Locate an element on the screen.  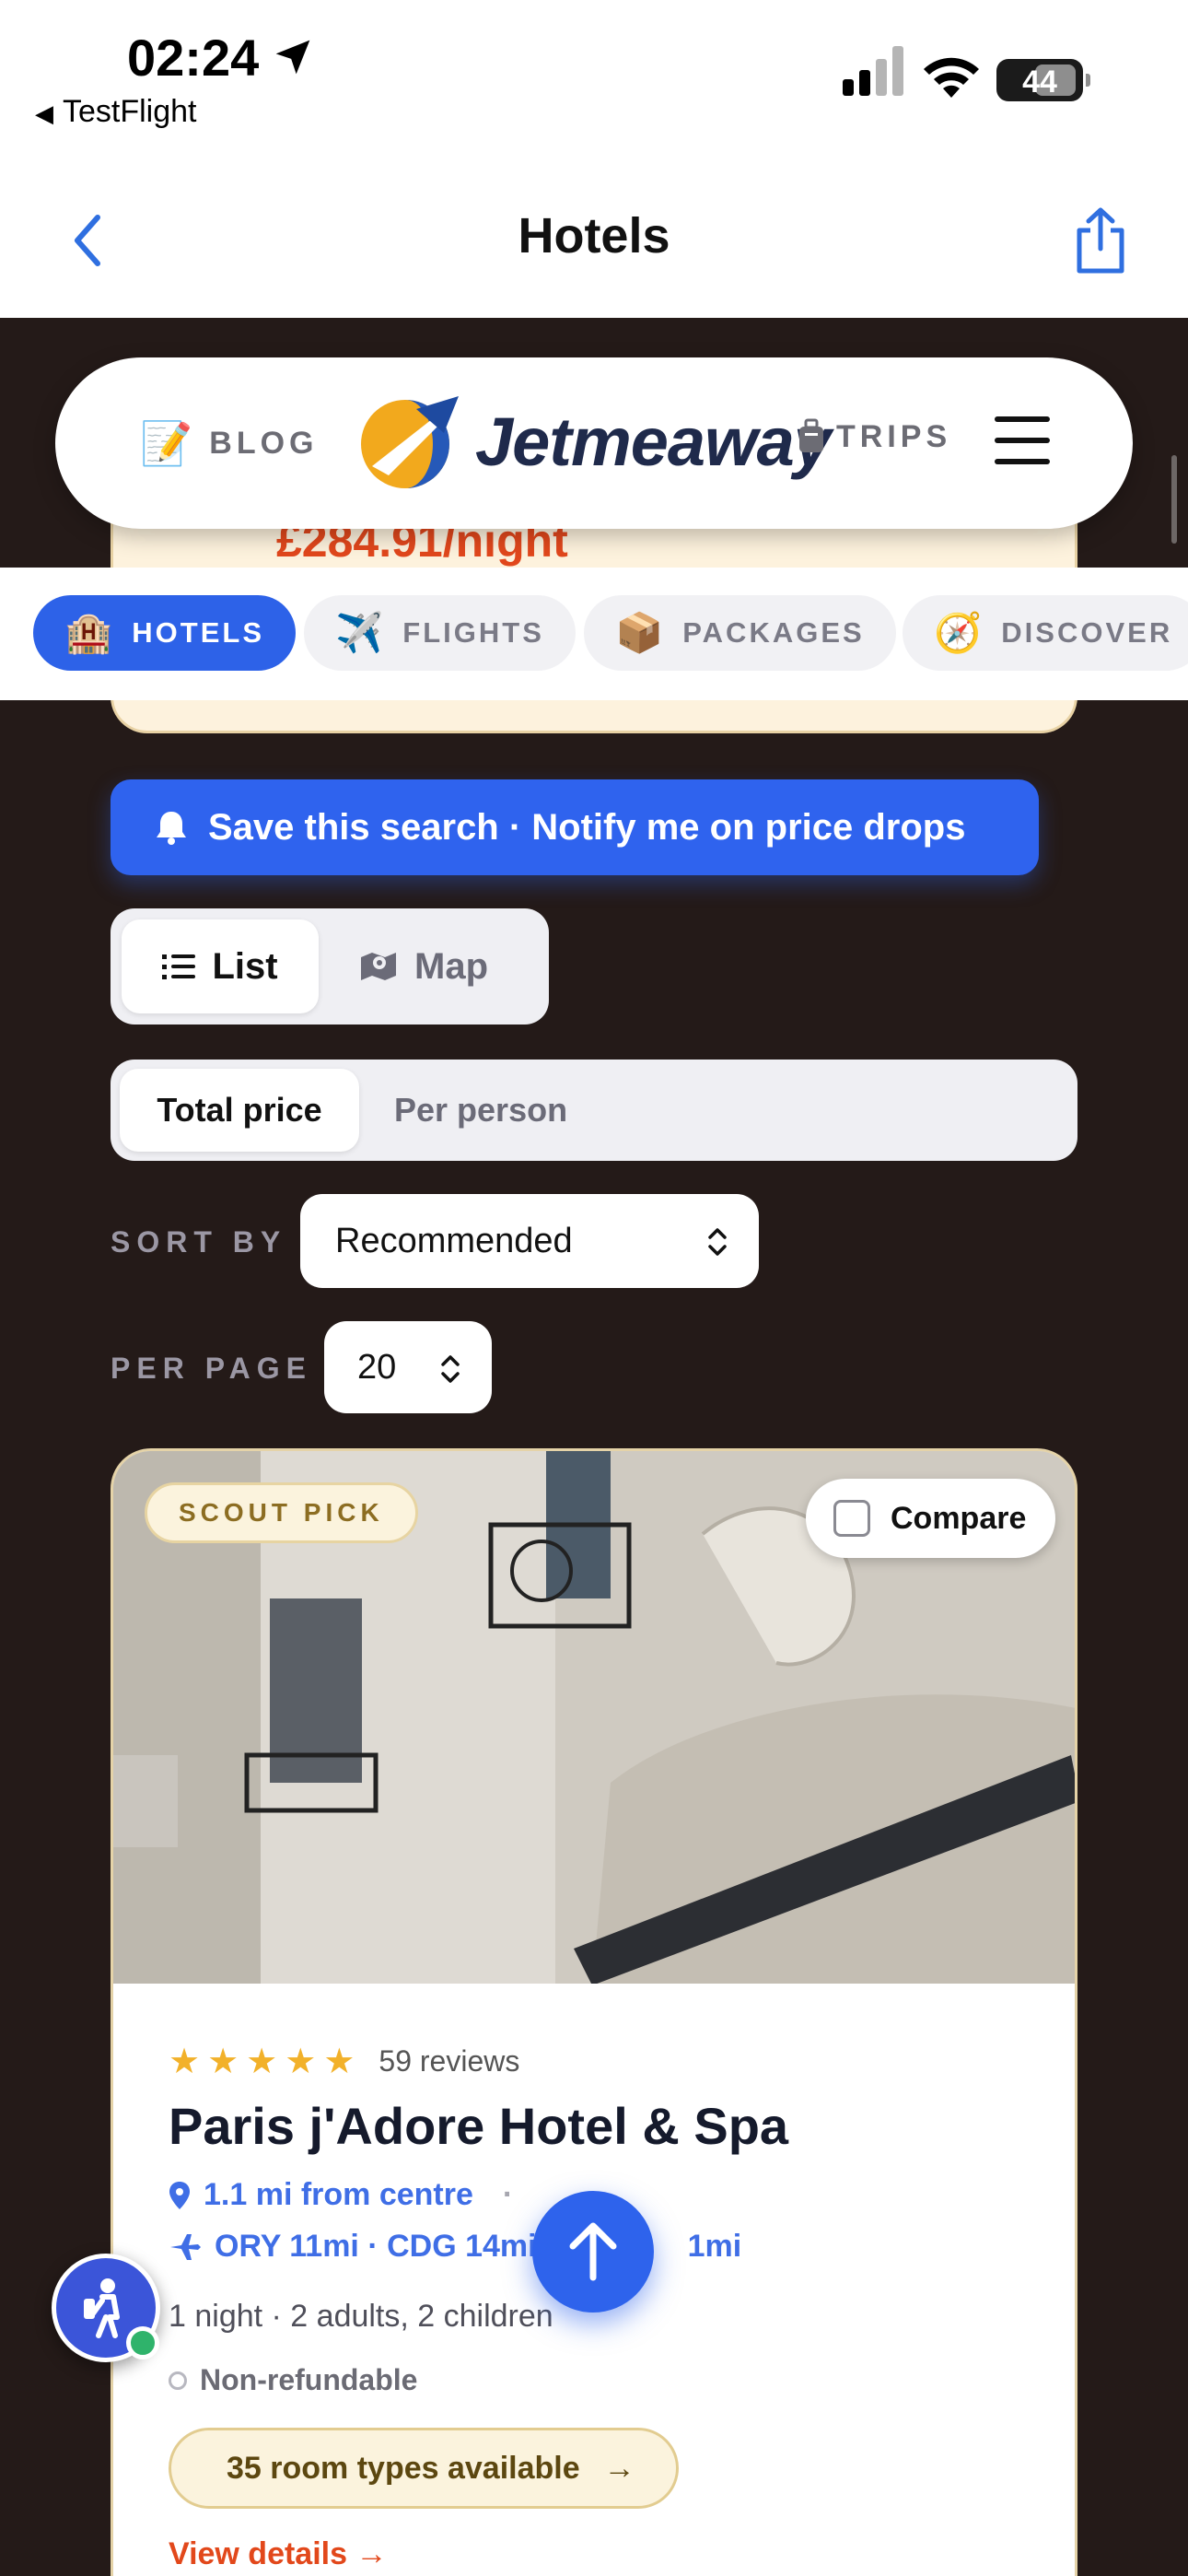
memo-icon: 📝 is located at coordinates (166, 443).